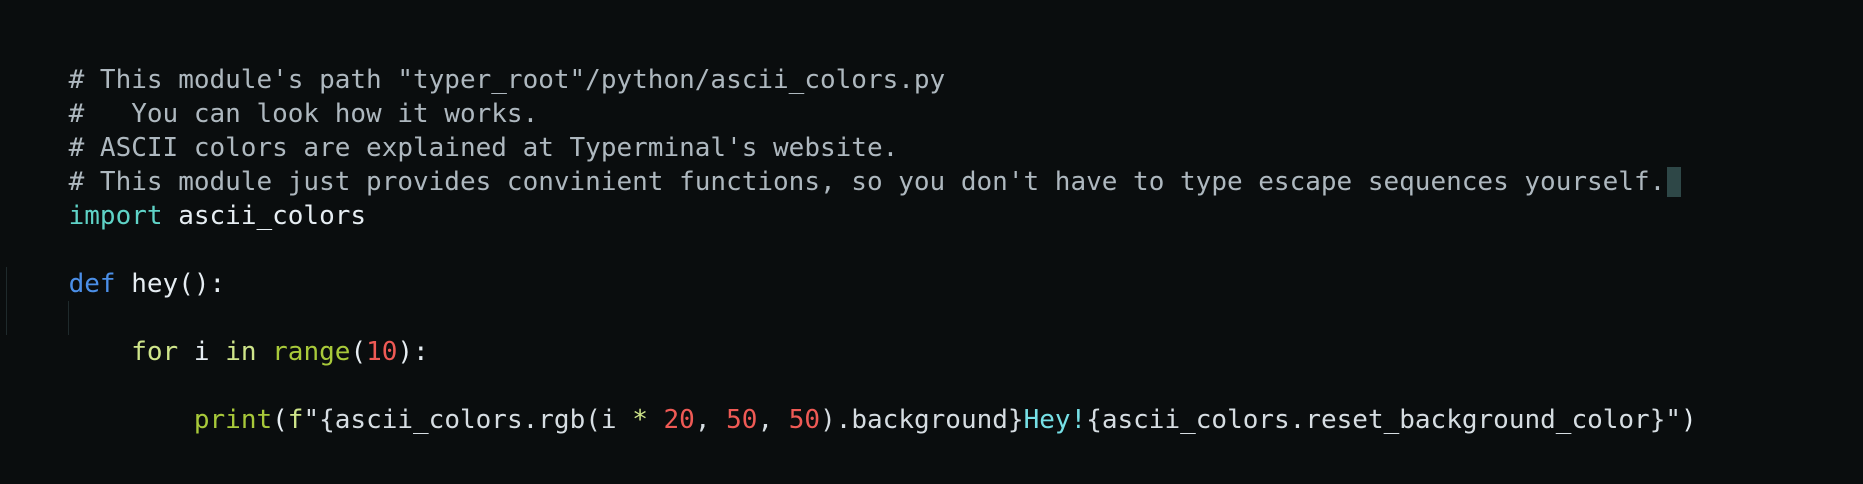  What do you see at coordinates (640, 420) in the screenshot?
I see `operator-multiply: *` at bounding box center [640, 420].